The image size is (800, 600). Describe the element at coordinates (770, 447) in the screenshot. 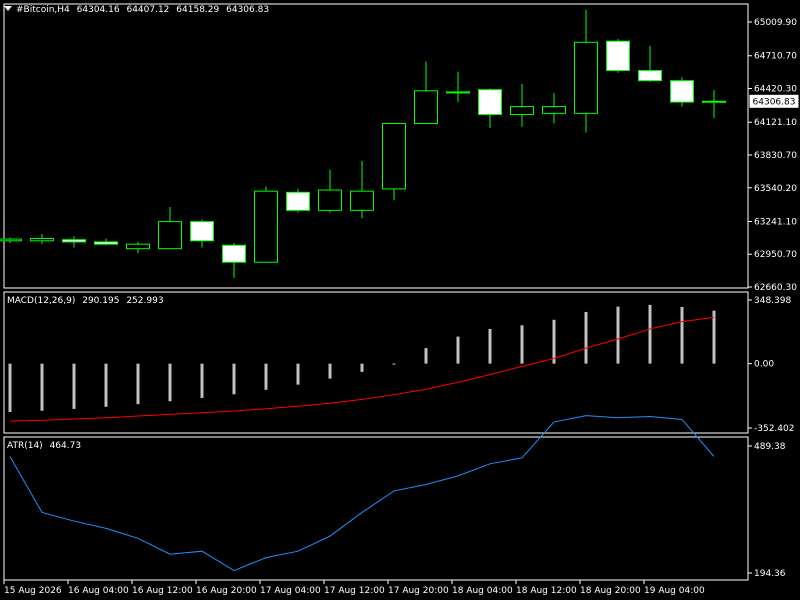

I see `atr-axis-label: 489.38` at that location.